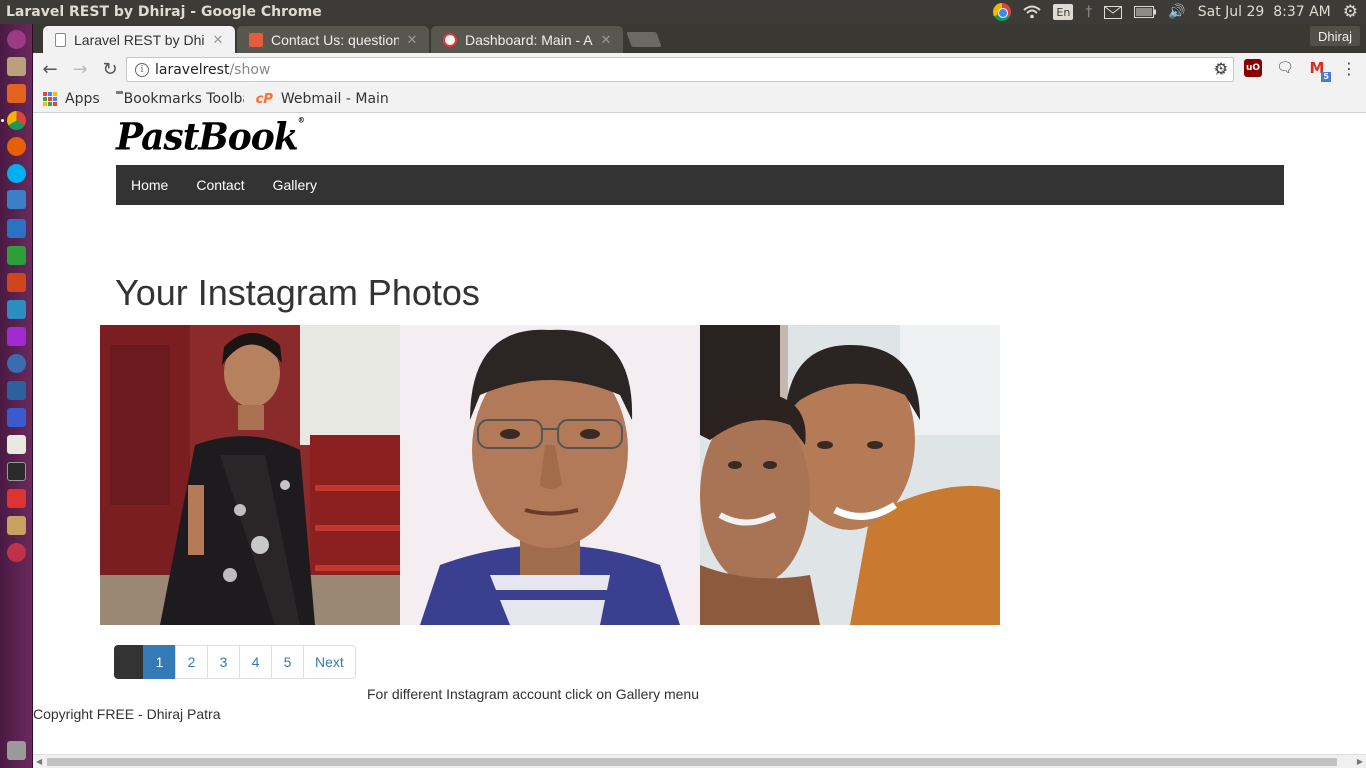 The image size is (1366, 768). I want to click on pagination-page-1: 1, so click(159, 662).